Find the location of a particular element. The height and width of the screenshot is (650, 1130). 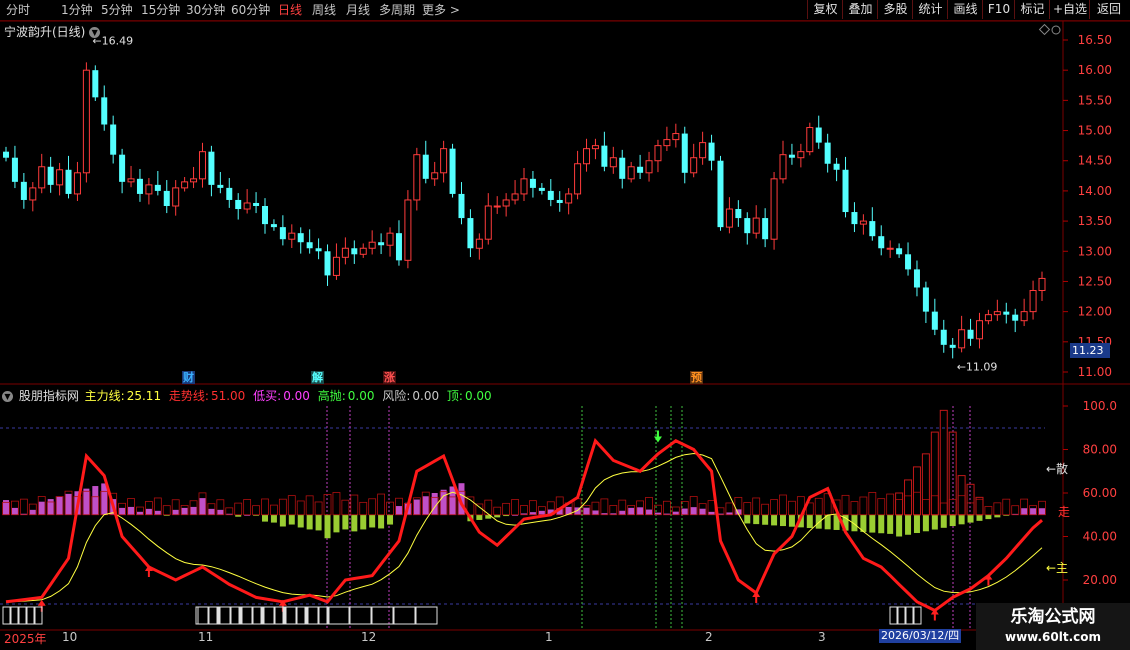

event-flag-forecast: 预 is located at coordinates (696, 377).